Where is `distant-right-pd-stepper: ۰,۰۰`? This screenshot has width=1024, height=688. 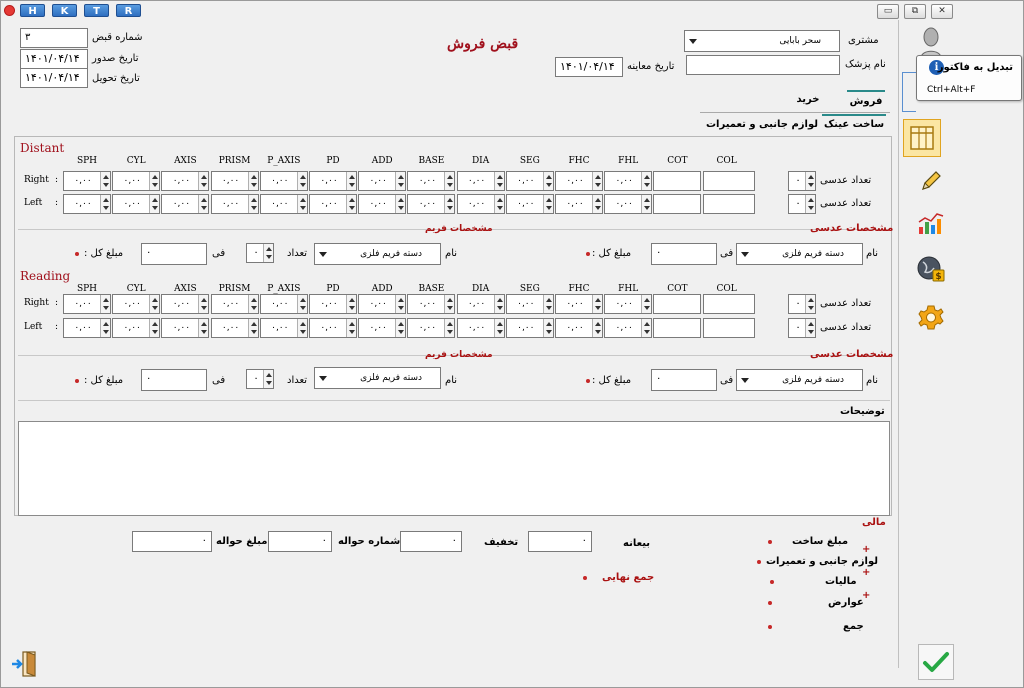
distant-right-pd-stepper: ۰,۰۰ is located at coordinates (333, 181).